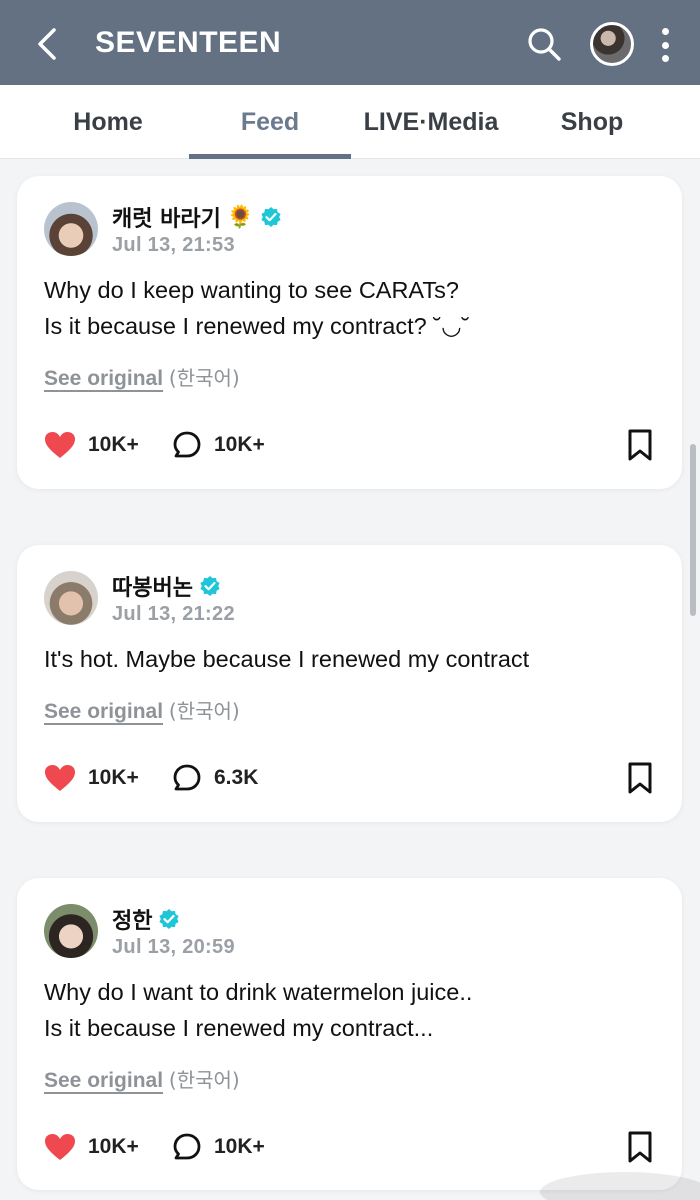 This screenshot has height=1200, width=700. I want to click on author-name: 정한, so click(132, 919).